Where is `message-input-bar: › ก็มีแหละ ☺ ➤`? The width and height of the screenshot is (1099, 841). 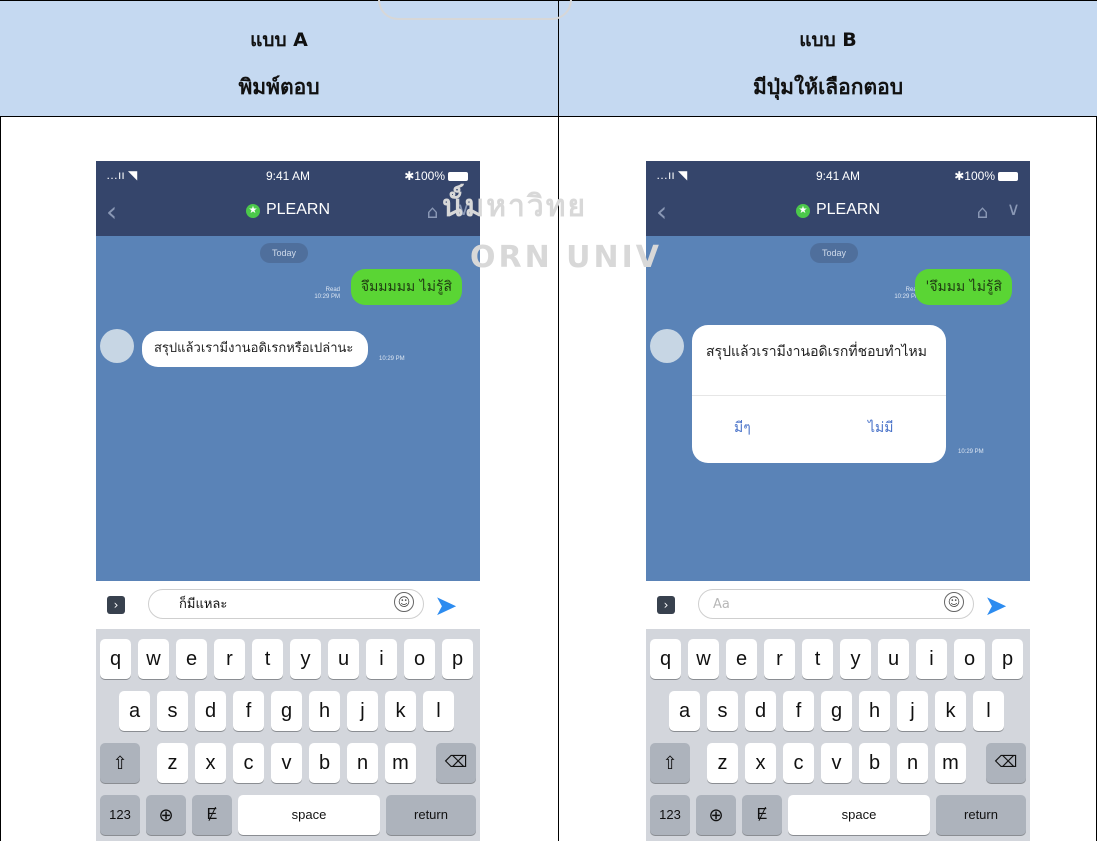 message-input-bar: › ก็มีแหละ ☺ ➤ is located at coordinates (288, 605).